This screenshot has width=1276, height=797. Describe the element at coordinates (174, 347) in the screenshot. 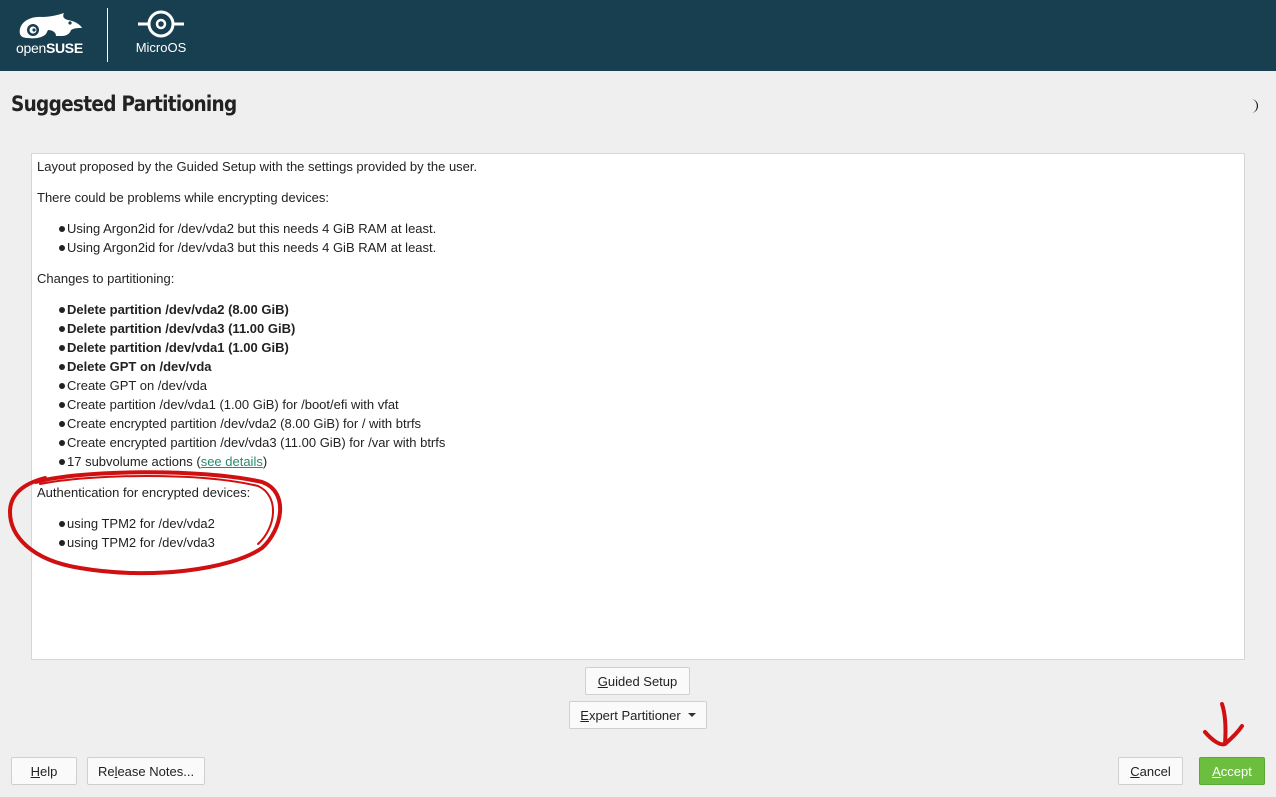

I see `change-item: Delete partition /dev/vda1 (1.00 GiB)` at that location.